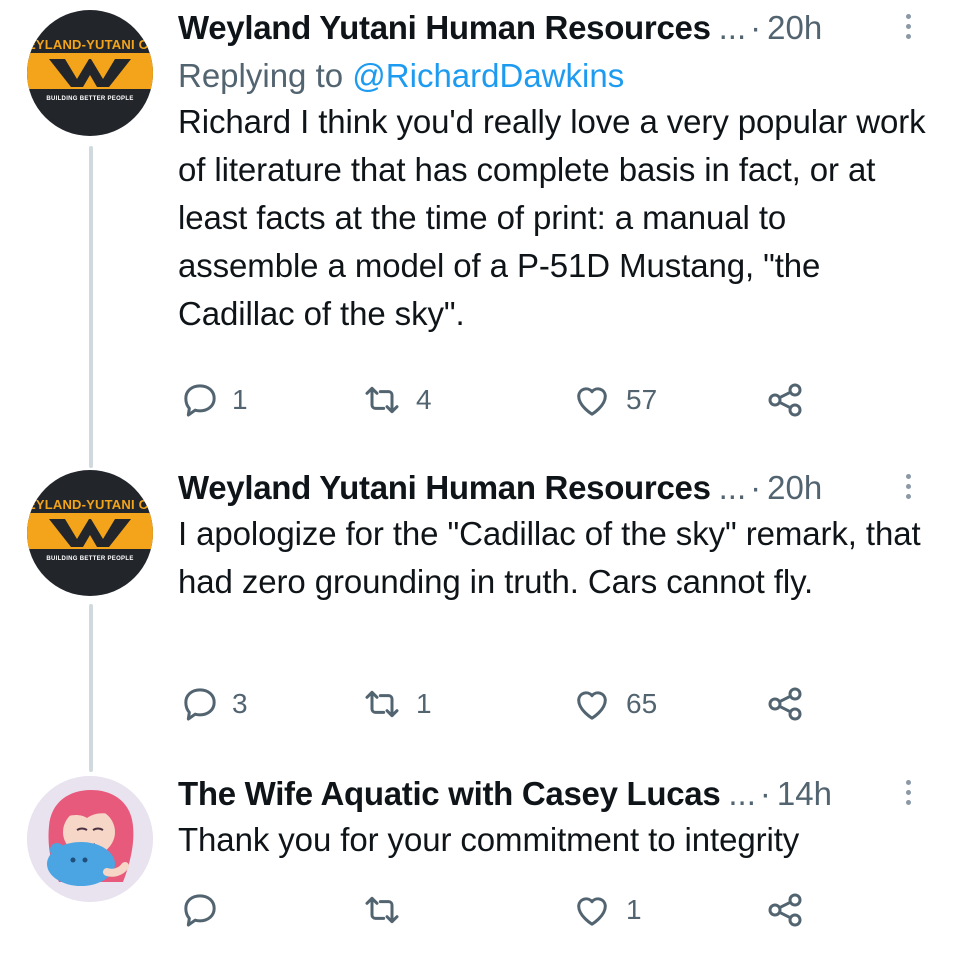  I want to click on retweet-button: 1, so click(396, 704).